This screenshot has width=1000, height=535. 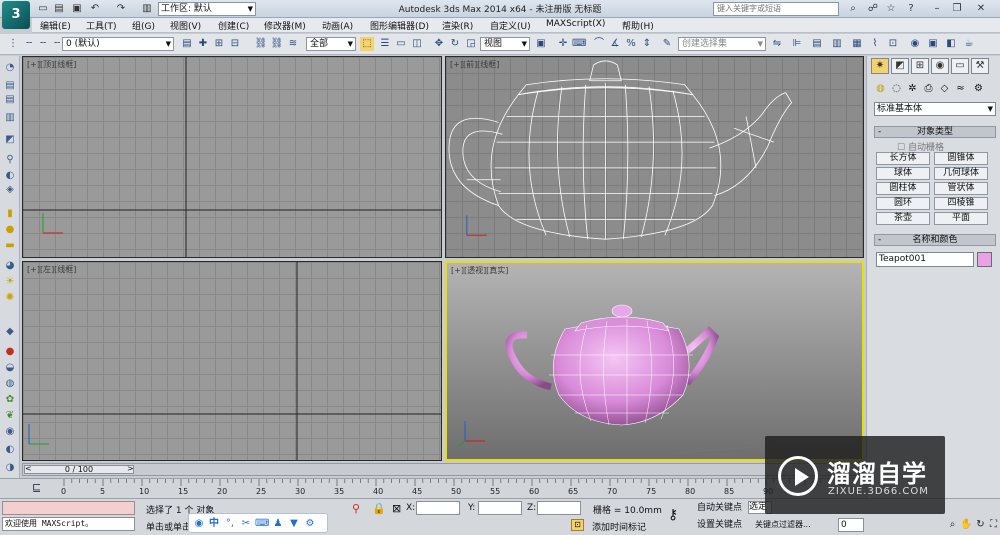 I want to click on current-frame-field: 0, so click(x=851, y=525).